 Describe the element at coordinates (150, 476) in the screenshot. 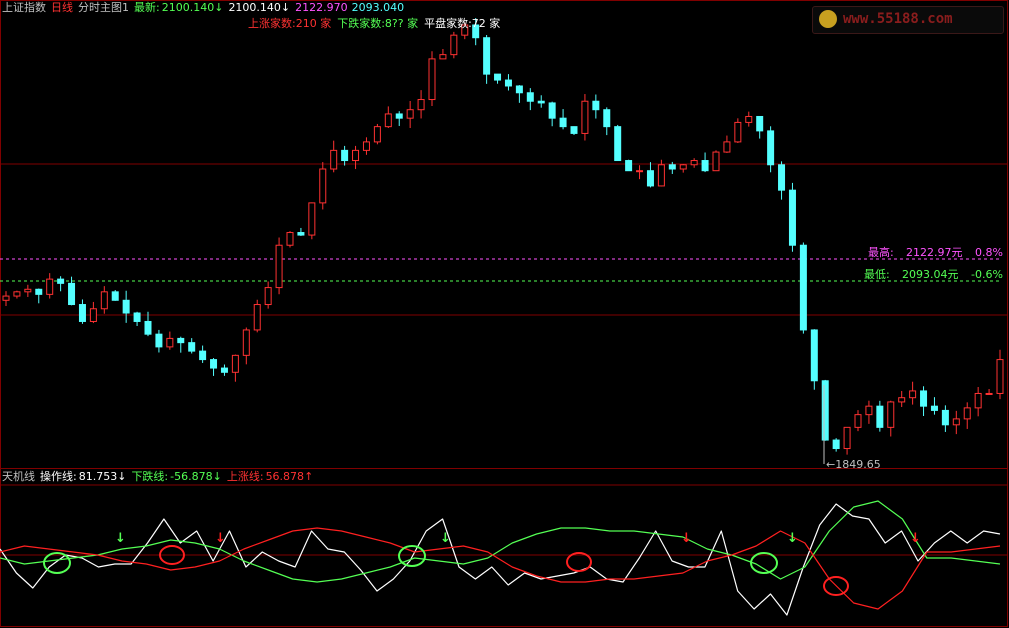

I see `fall-label: 下跌线:` at that location.